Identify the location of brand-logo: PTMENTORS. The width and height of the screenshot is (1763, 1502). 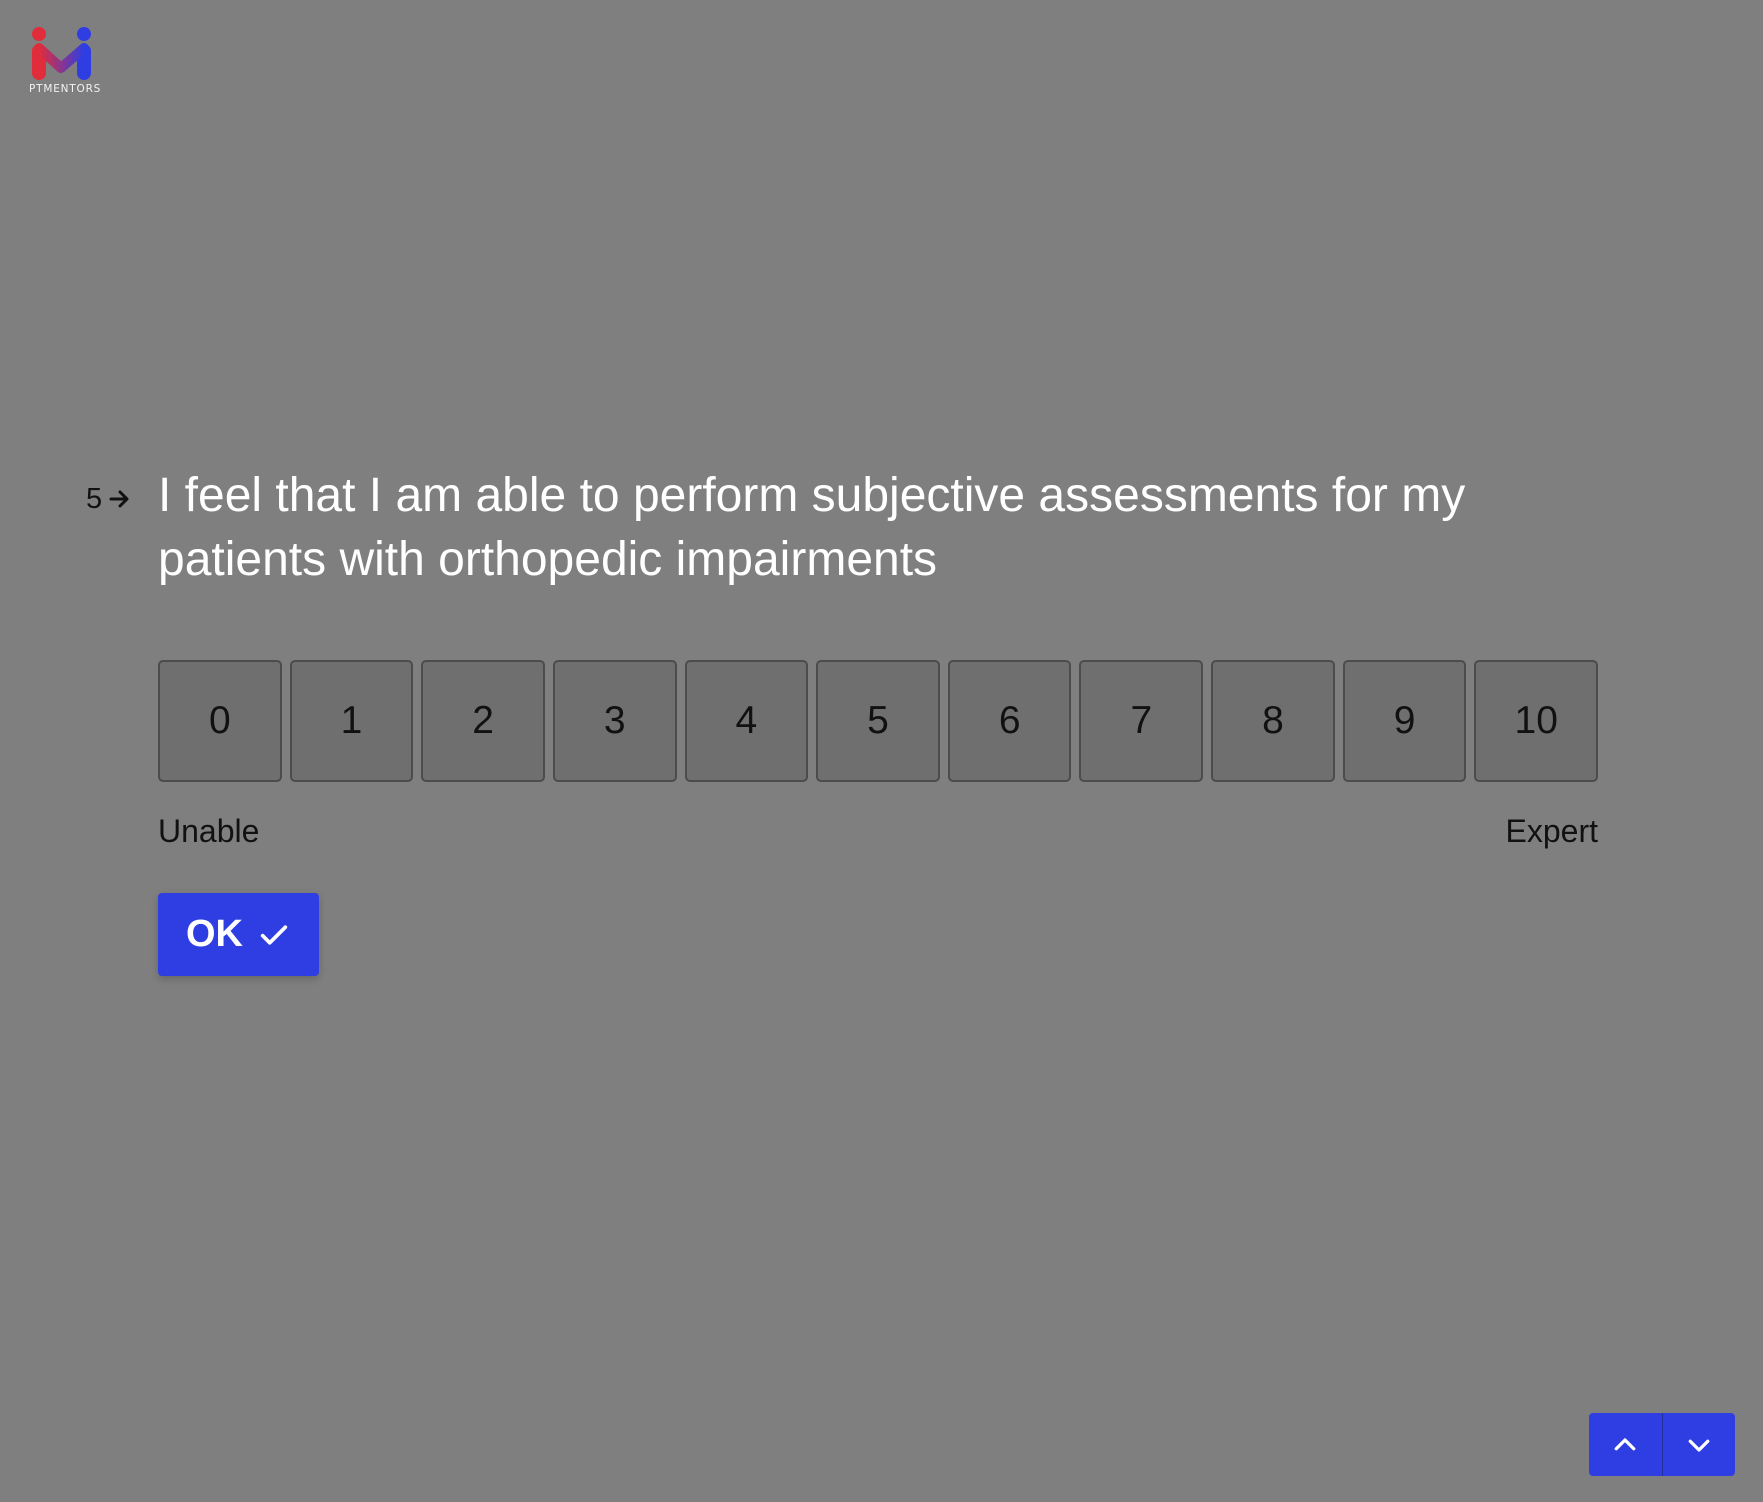
(65, 61).